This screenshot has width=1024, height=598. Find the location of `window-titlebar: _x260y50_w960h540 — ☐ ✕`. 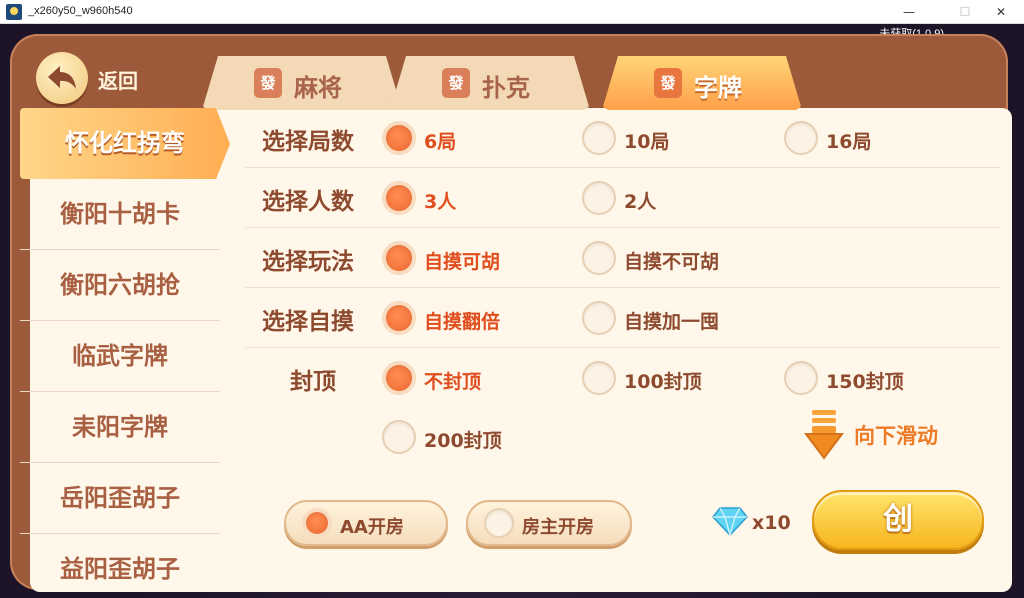

window-titlebar: _x260y50_w960h540 — ☐ ✕ is located at coordinates (512, 12).